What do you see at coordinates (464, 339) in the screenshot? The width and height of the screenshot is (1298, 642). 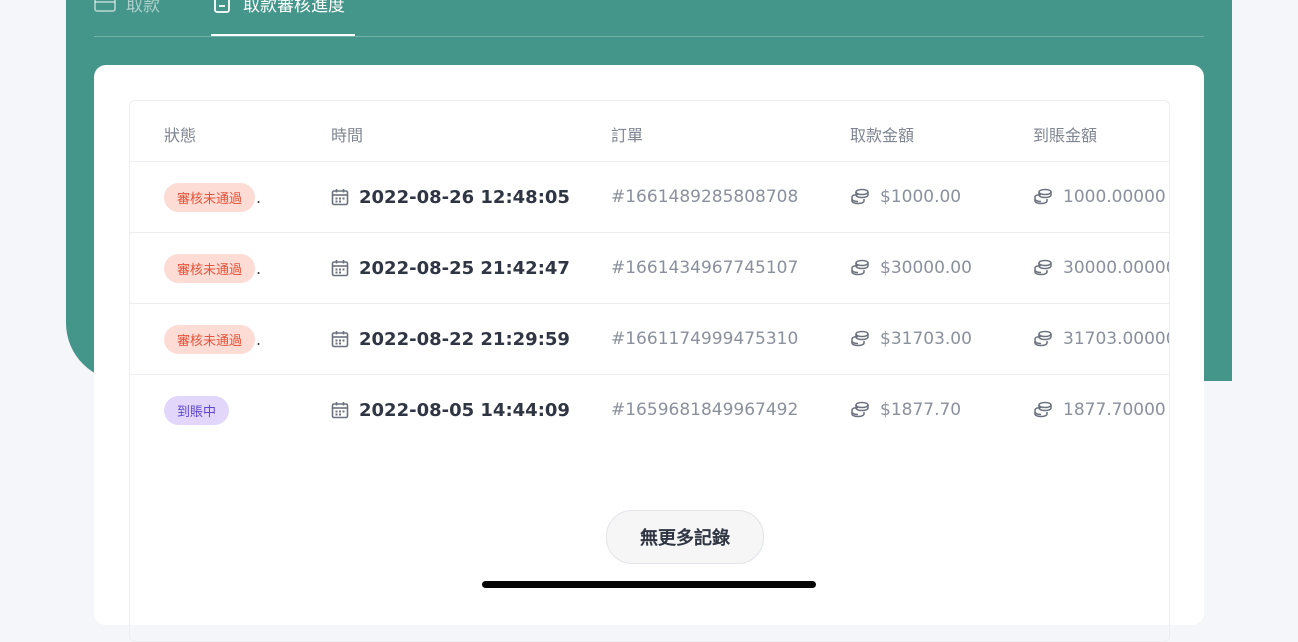 I see `record-time: 2022-08-22 21:29:59` at bounding box center [464, 339].